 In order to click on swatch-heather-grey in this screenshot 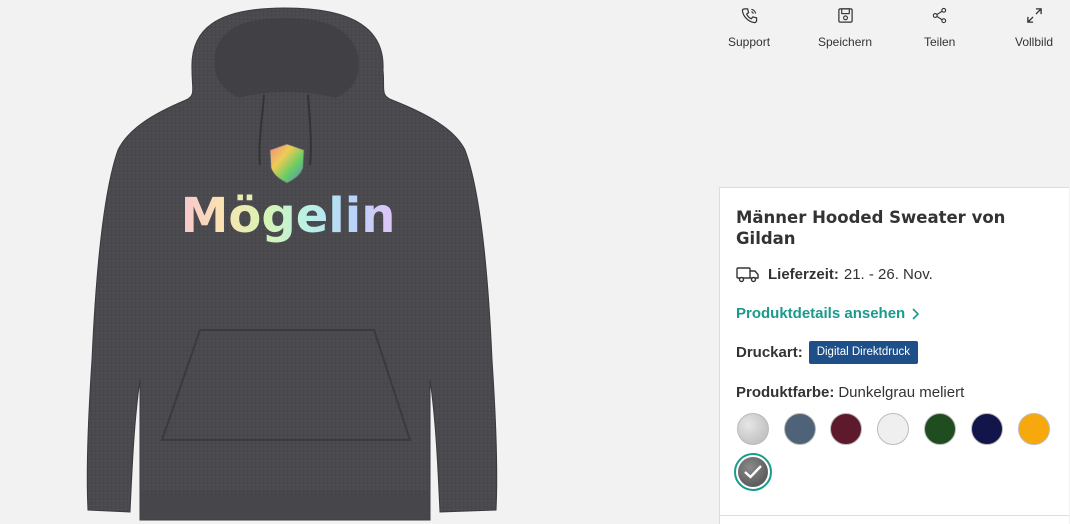, I will do `click(753, 429)`.